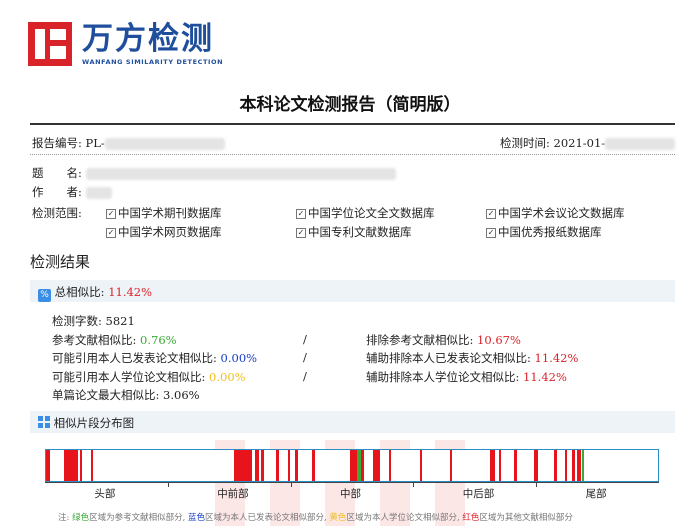  What do you see at coordinates (57, 192) in the screenshot?
I see `author-label: 作 者:` at bounding box center [57, 192].